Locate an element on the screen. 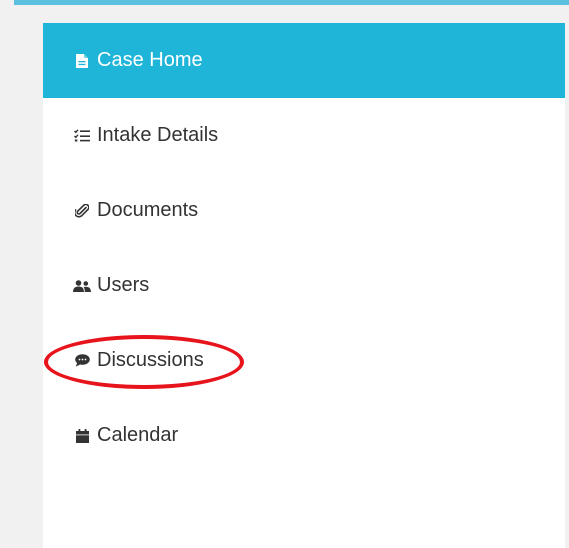 The height and width of the screenshot is (548, 569). nav-item-label: Calendar is located at coordinates (138, 435).